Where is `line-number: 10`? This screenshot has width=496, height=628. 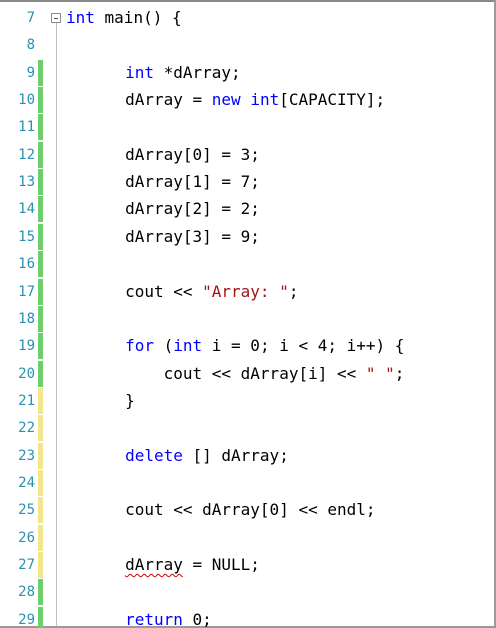
line-number: 10 is located at coordinates (26, 100).